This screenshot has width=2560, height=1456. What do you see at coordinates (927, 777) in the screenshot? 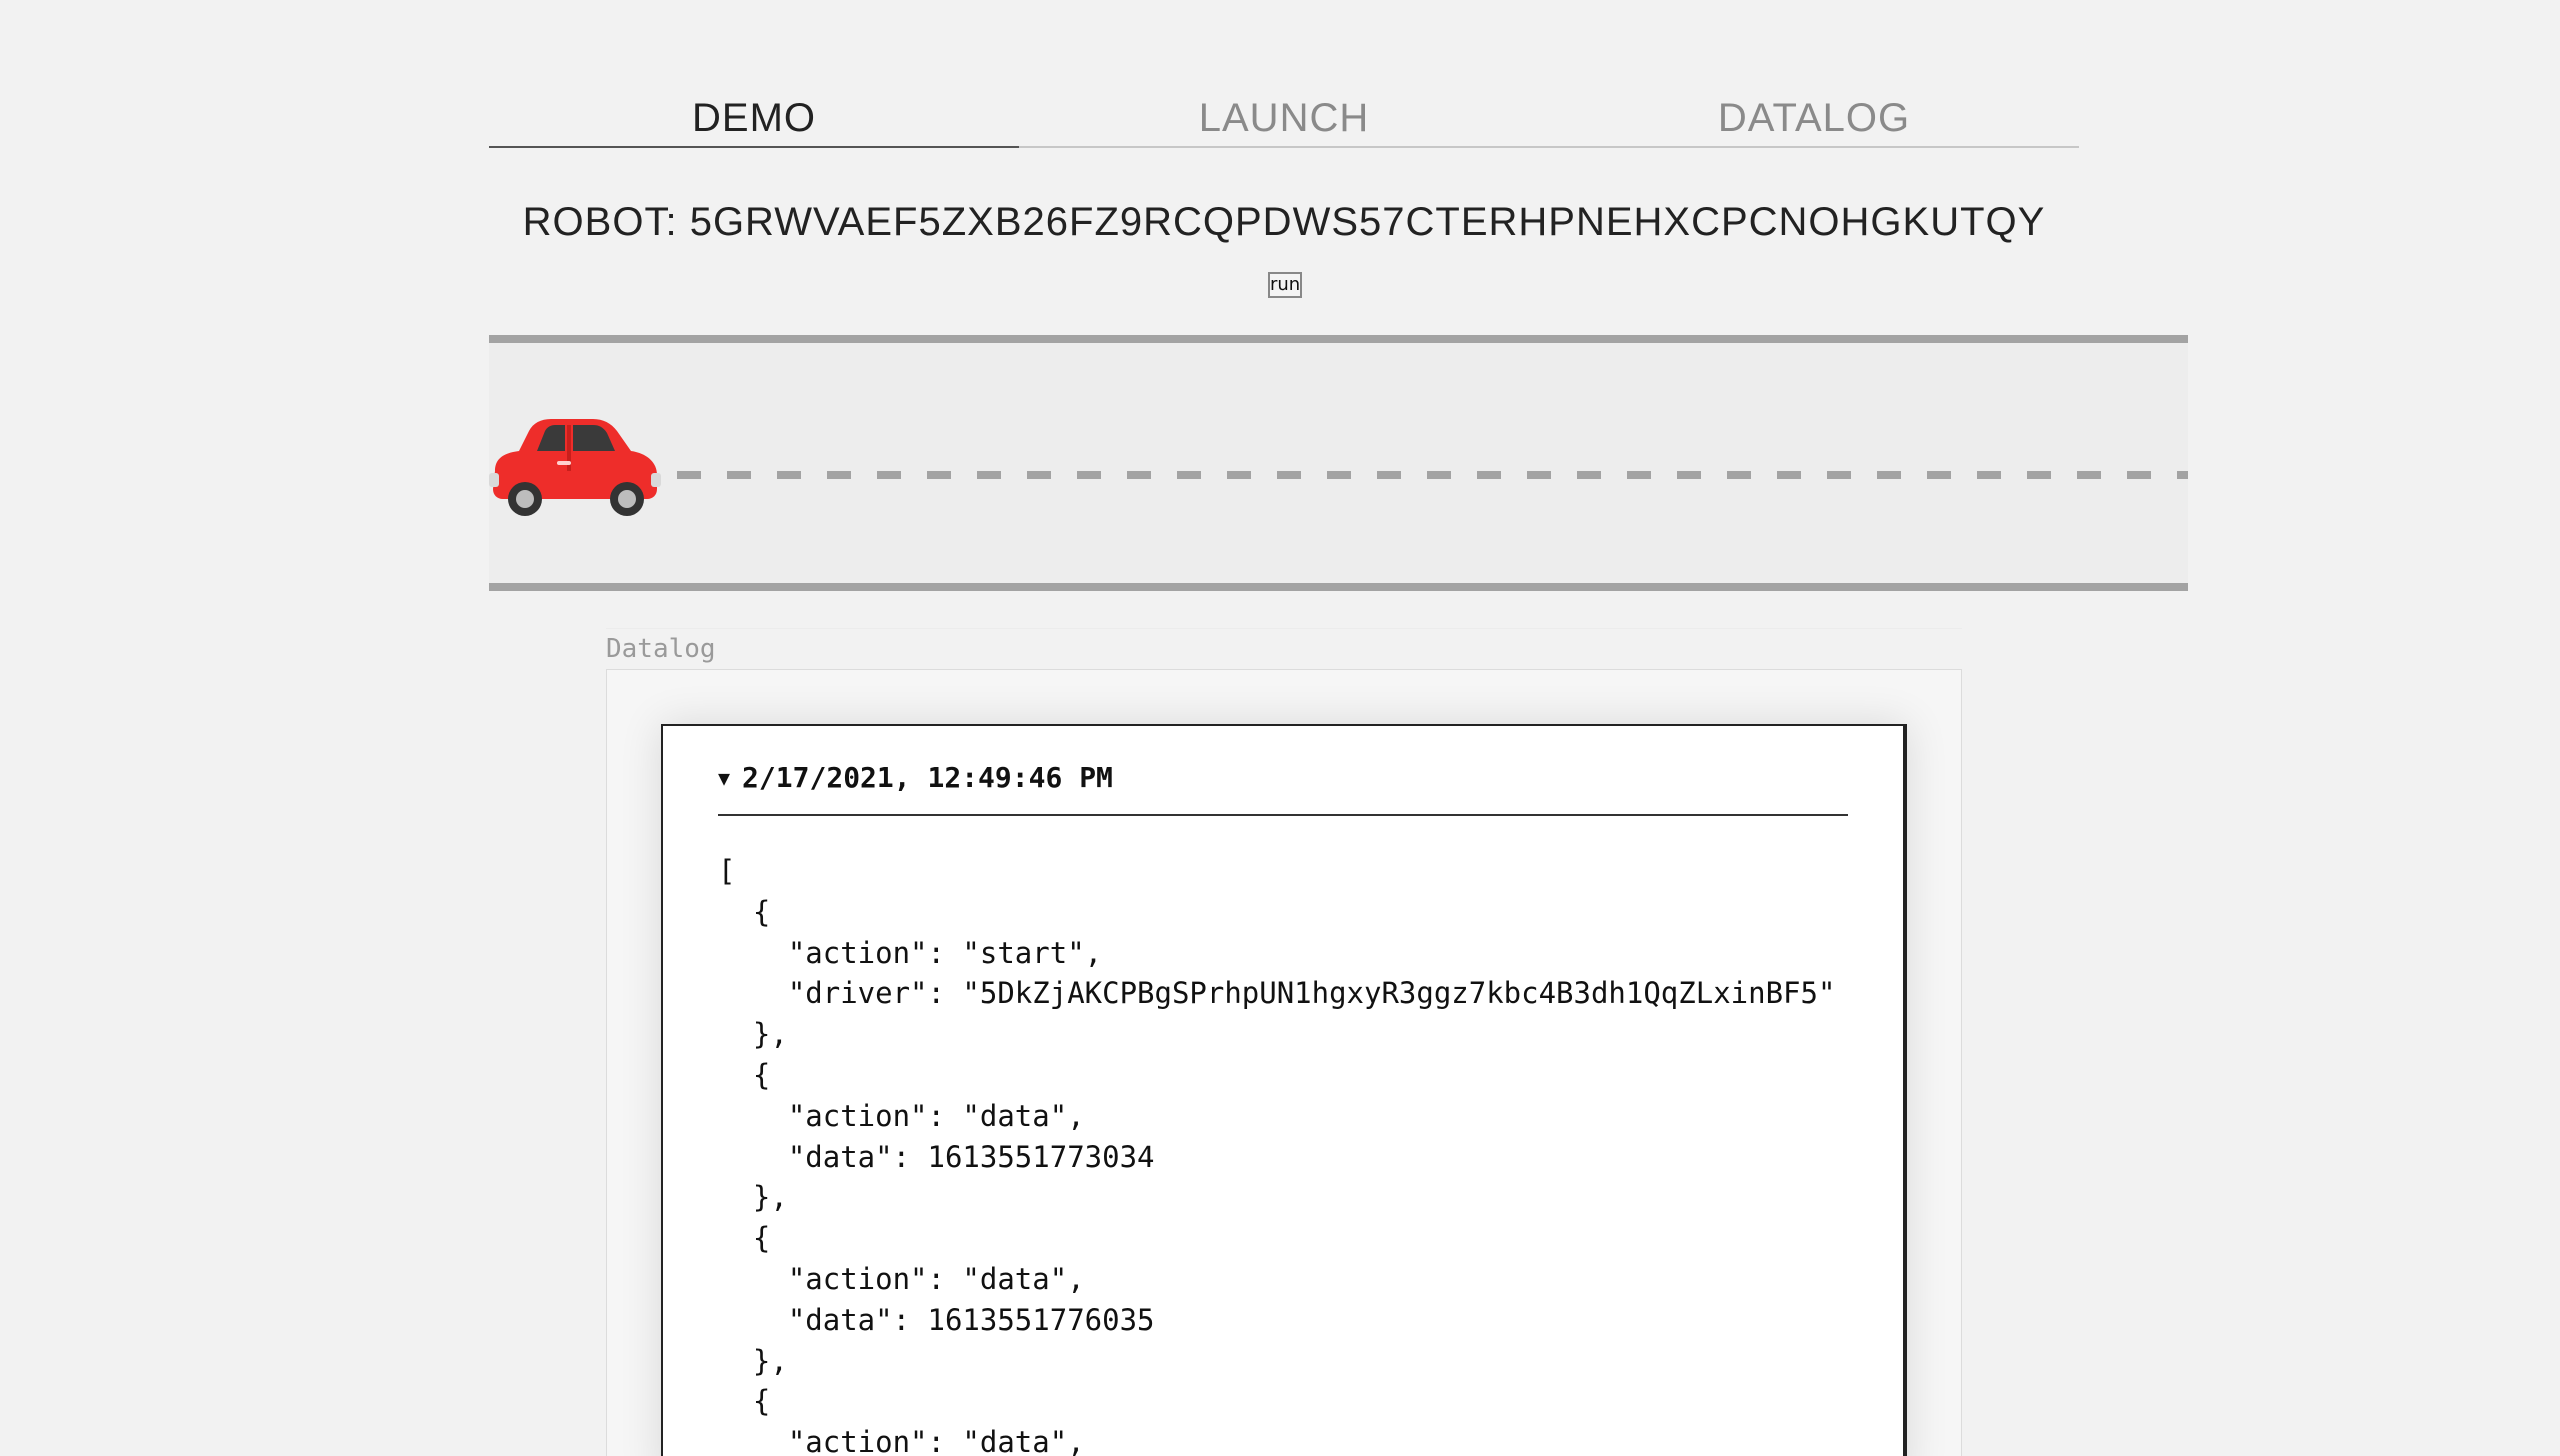
I see `entry-timestamp: 2/17/2021, 12:49:46 PM` at bounding box center [927, 777].